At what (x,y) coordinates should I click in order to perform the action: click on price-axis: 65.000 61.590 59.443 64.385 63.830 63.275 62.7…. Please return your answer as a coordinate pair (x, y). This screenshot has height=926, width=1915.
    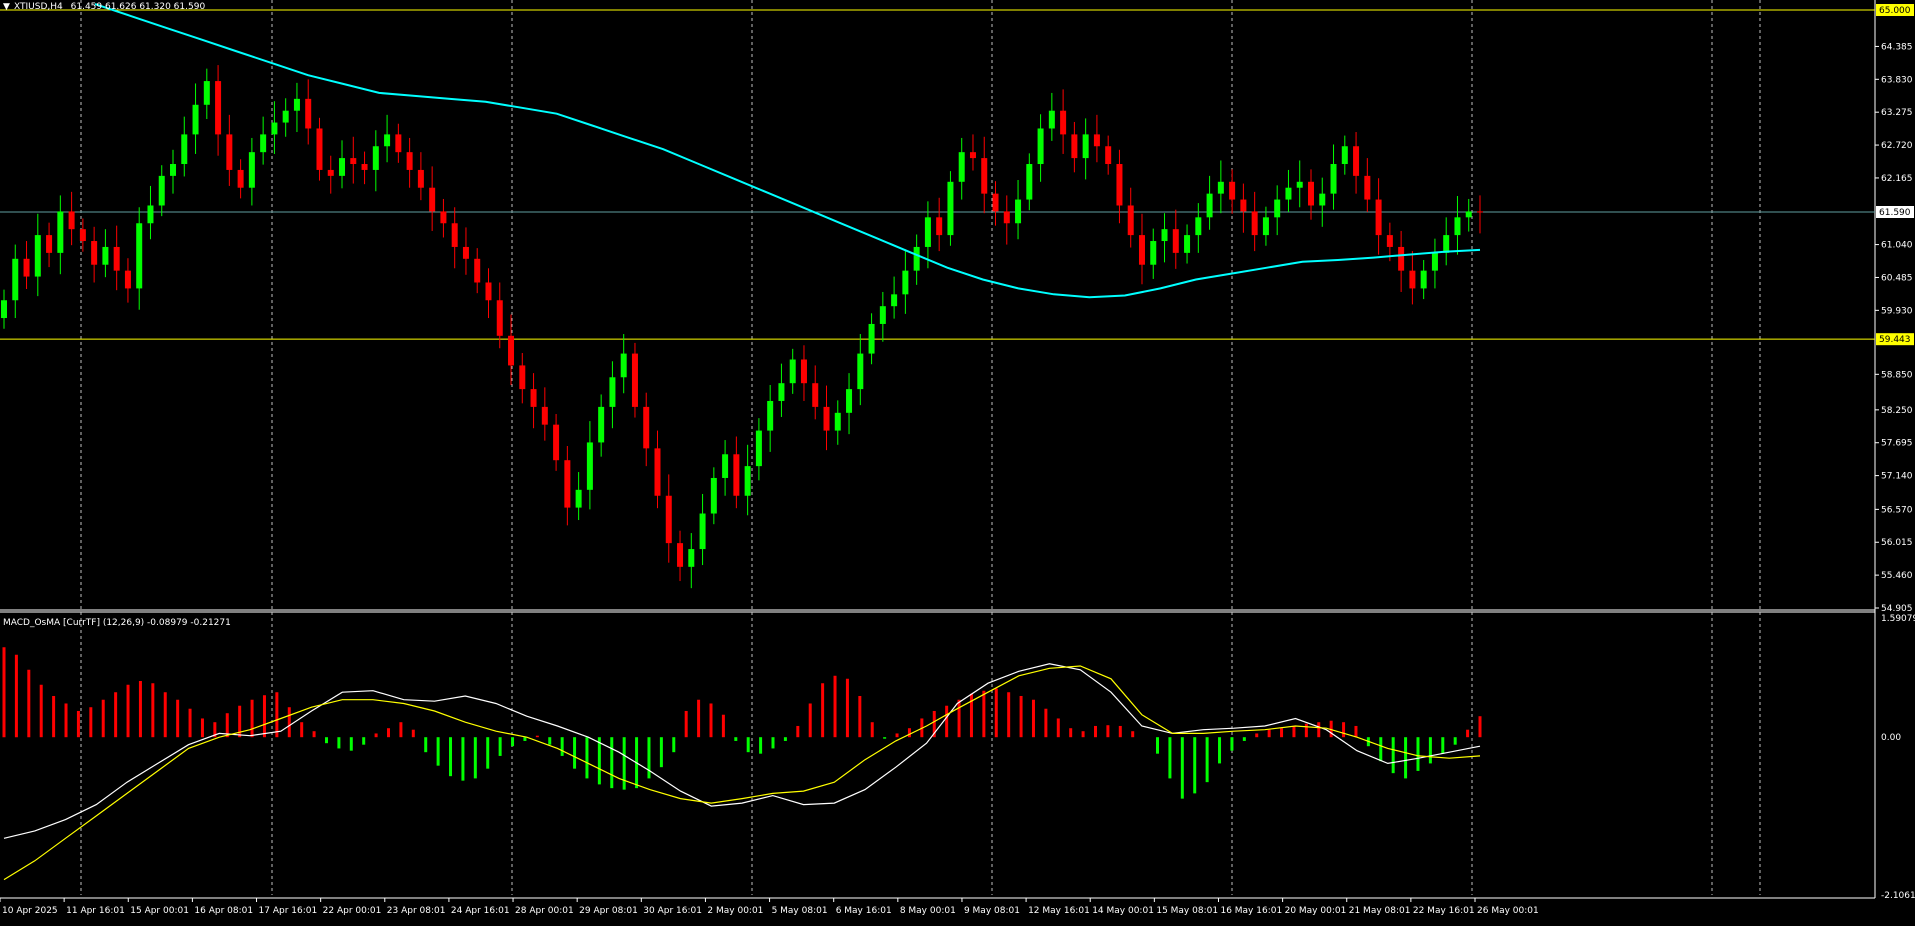
    Looking at the image, I should click on (1895, 452).